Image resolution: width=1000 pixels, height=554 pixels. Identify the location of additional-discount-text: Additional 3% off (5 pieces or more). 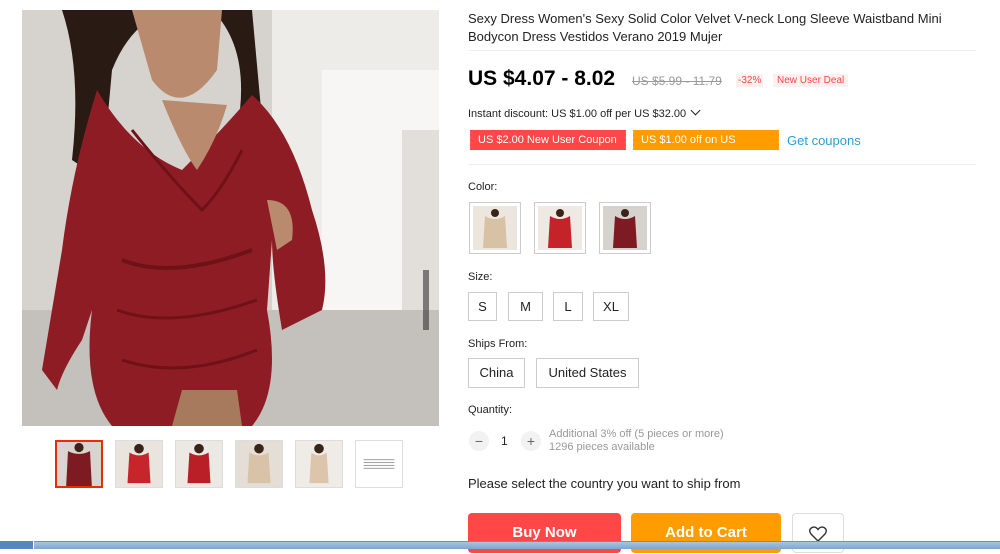
(636, 434).